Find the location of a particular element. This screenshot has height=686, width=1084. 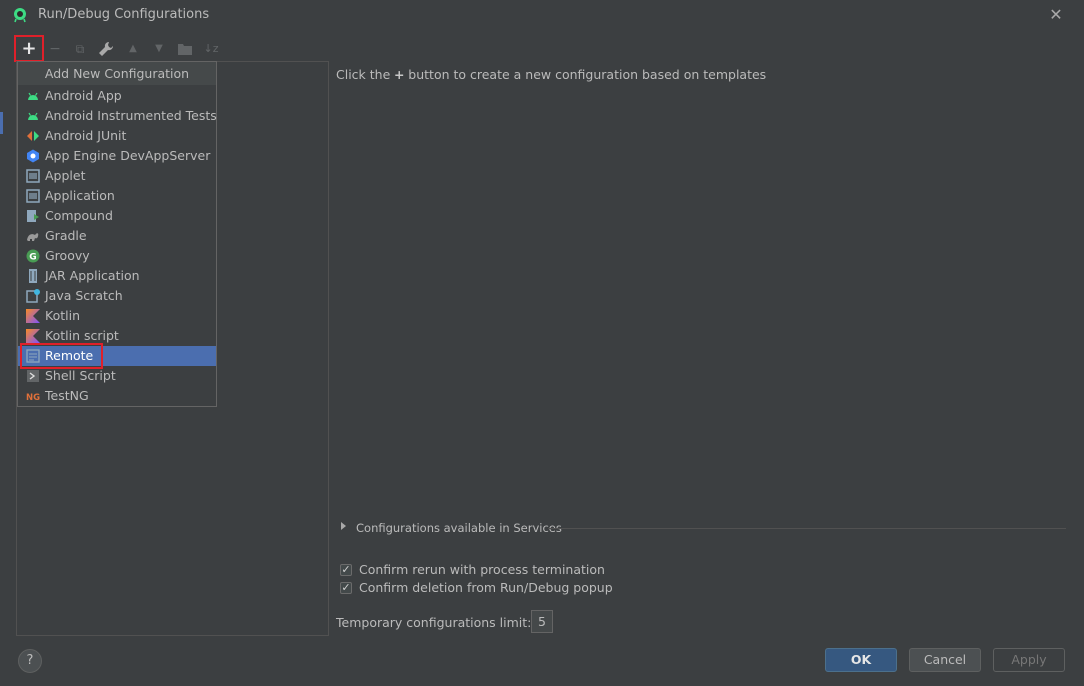

application-icon is located at coordinates (33, 196).